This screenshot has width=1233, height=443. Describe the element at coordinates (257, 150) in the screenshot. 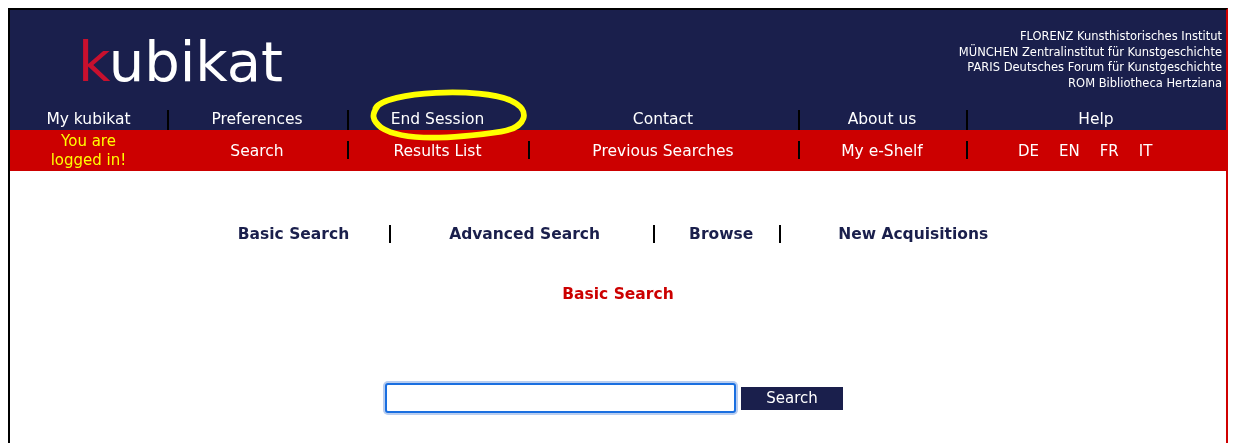

I see `nav-link: Search` at that location.